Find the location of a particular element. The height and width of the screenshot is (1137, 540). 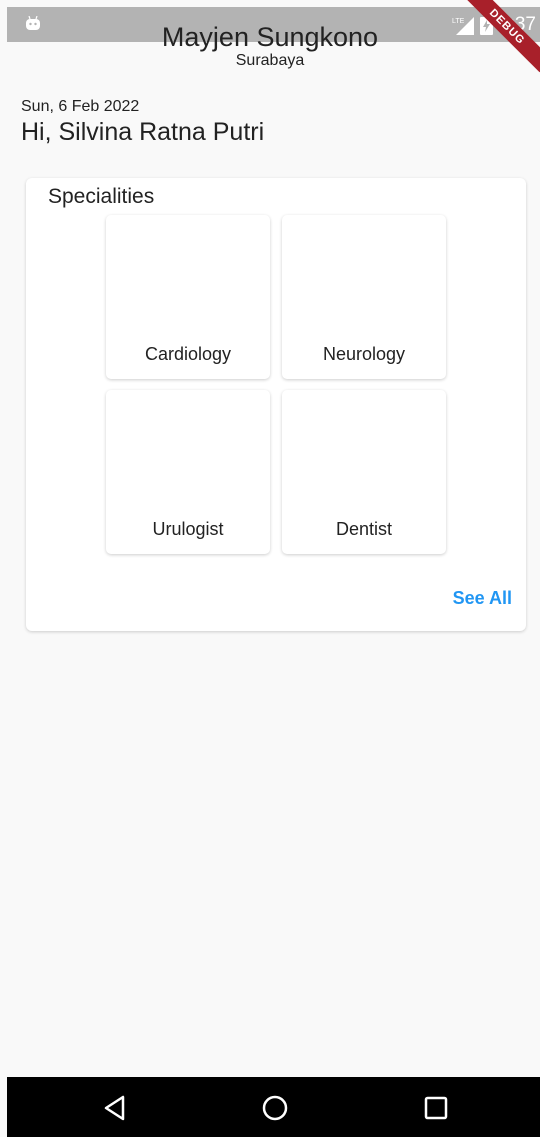

see-all-link: See All is located at coordinates (482, 598).